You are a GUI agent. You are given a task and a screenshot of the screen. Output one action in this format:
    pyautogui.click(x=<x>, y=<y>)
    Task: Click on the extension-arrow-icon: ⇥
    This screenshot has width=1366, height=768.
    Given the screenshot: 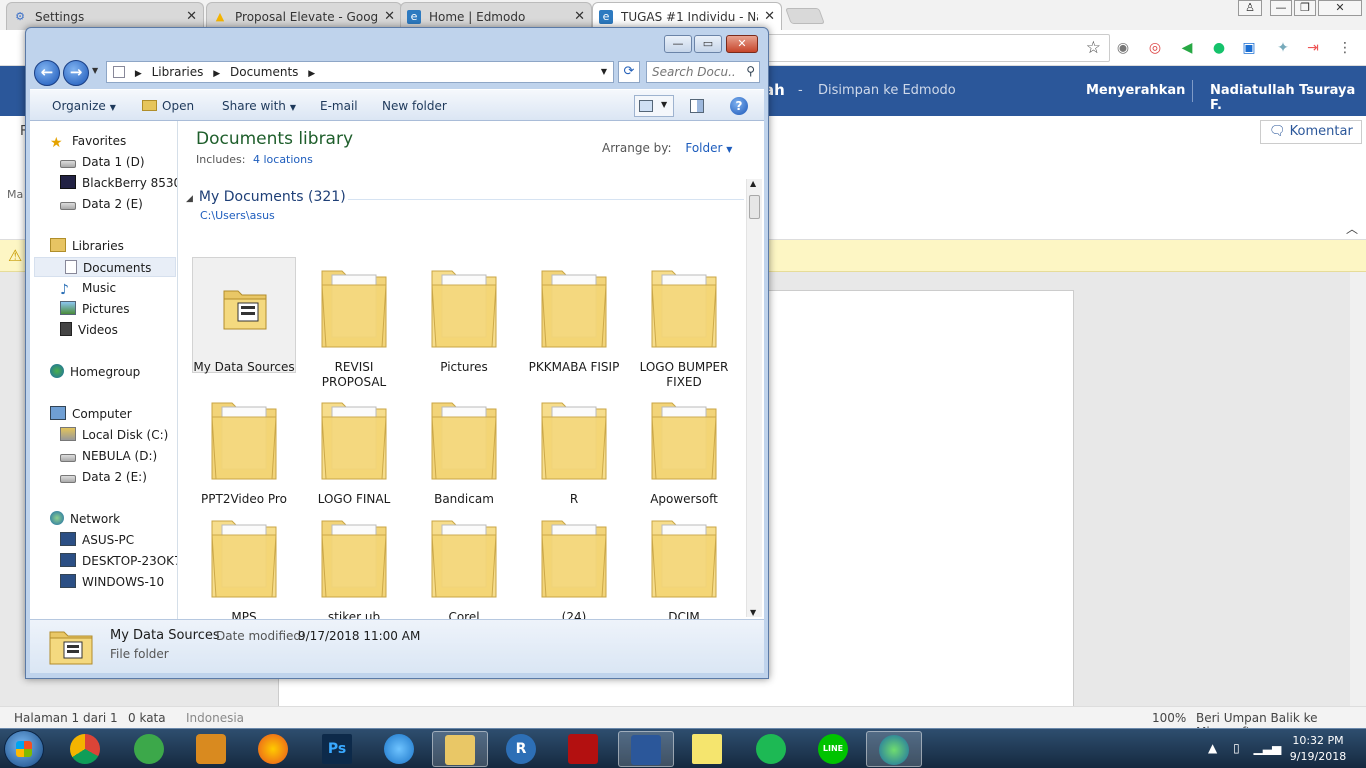 What is the action you would take?
    pyautogui.click(x=1313, y=48)
    